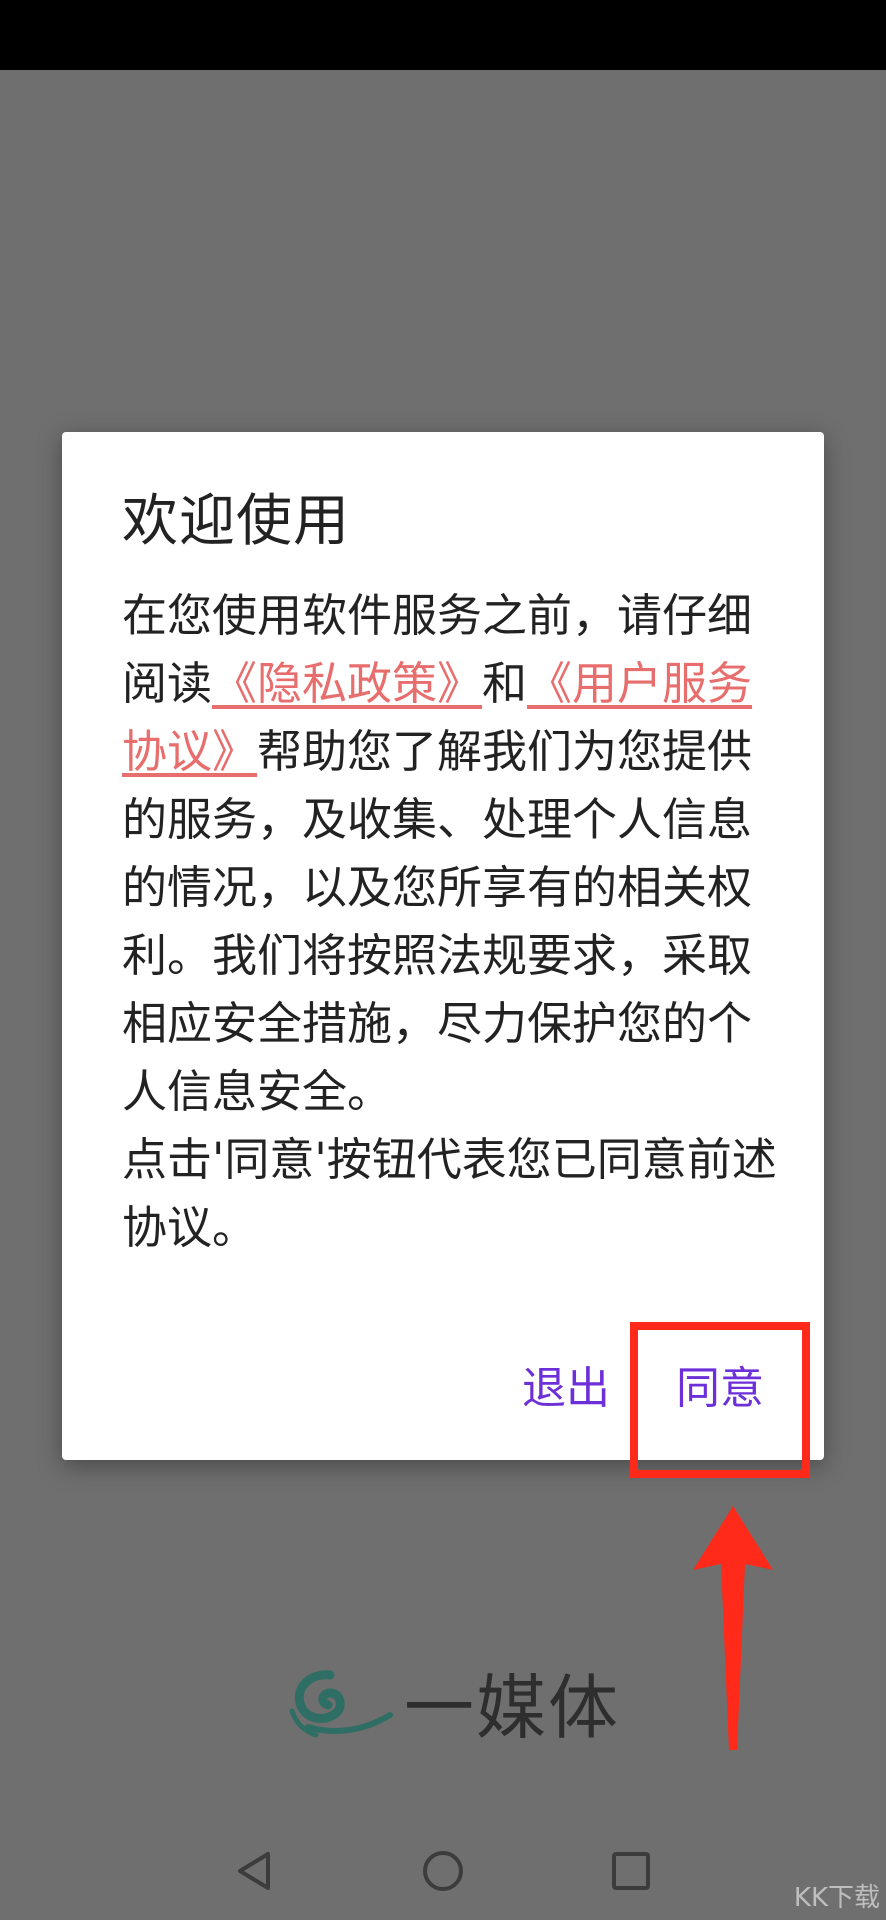 Image resolution: width=886 pixels, height=1920 pixels. I want to click on navigation-bar, so click(443, 1870).